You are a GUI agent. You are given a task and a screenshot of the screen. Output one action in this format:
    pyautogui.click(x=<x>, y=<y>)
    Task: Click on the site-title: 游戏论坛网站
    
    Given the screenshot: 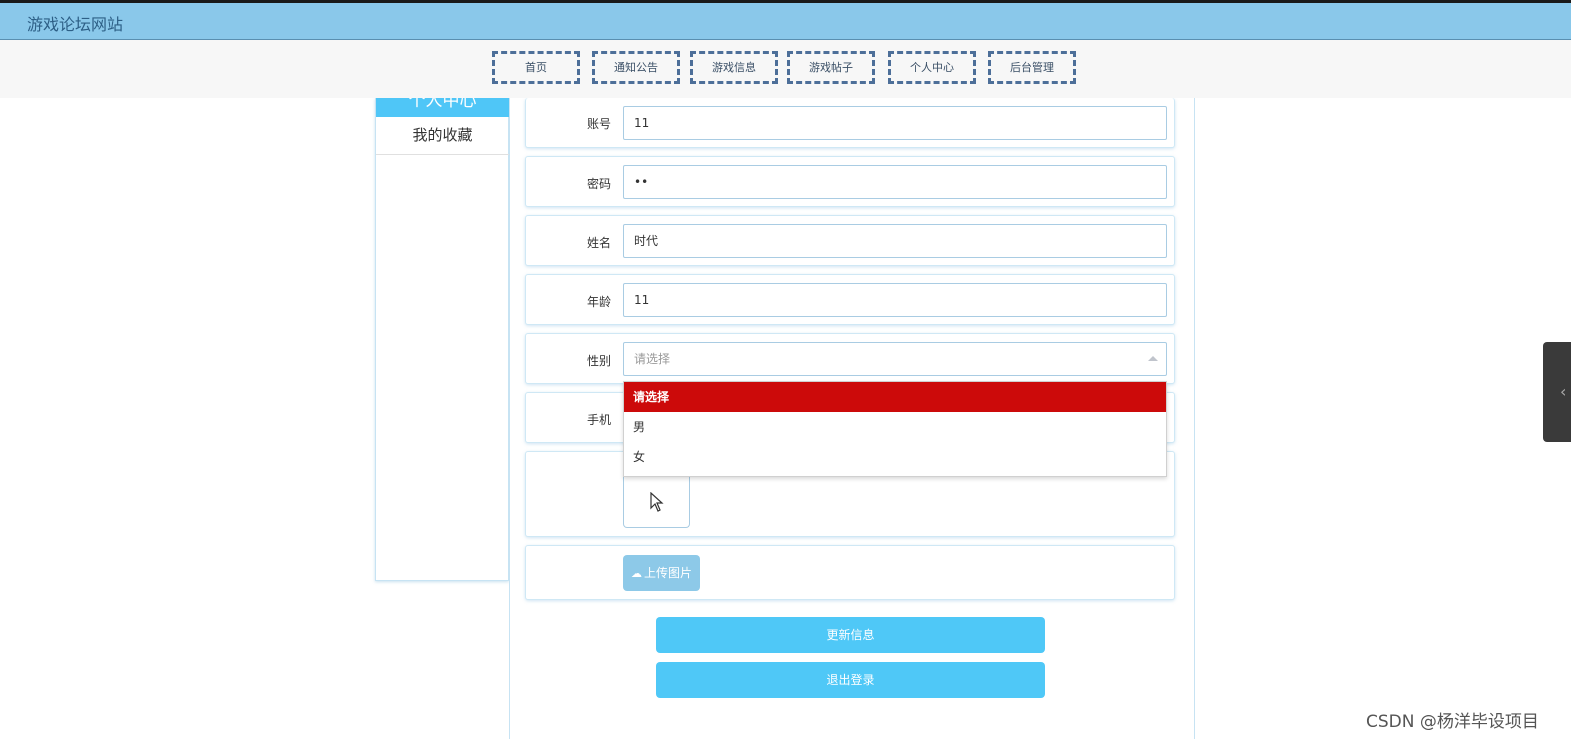 What is the action you would take?
    pyautogui.click(x=75, y=23)
    